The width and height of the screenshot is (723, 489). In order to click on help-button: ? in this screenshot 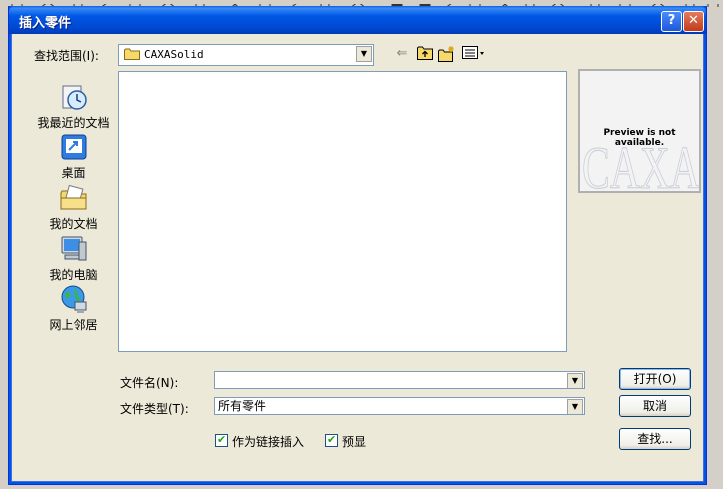, I will do `click(671, 21)`.